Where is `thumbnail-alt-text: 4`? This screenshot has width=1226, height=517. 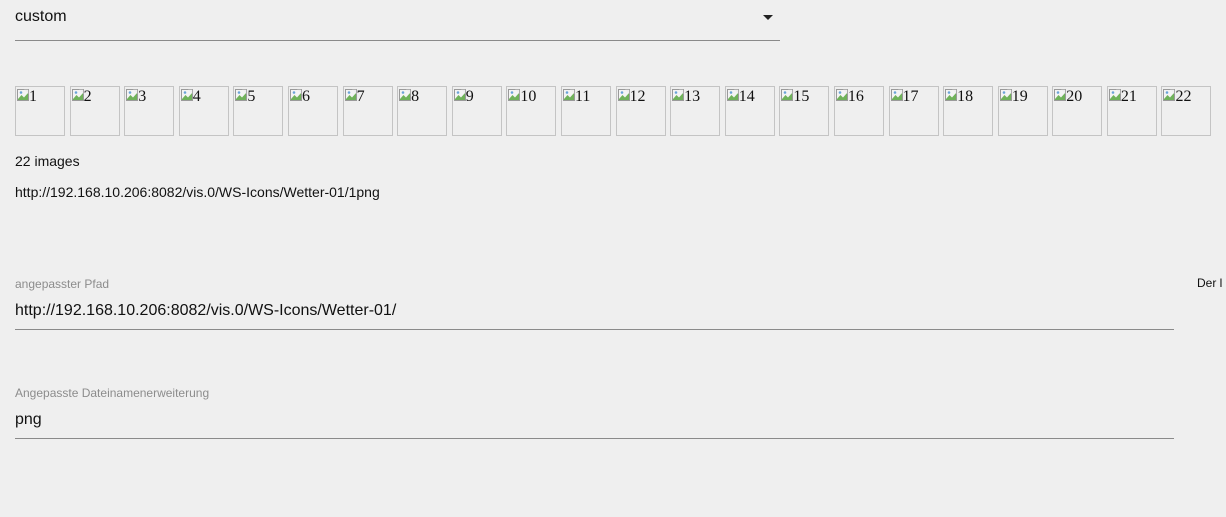
thumbnail-alt-text: 4 is located at coordinates (196, 96).